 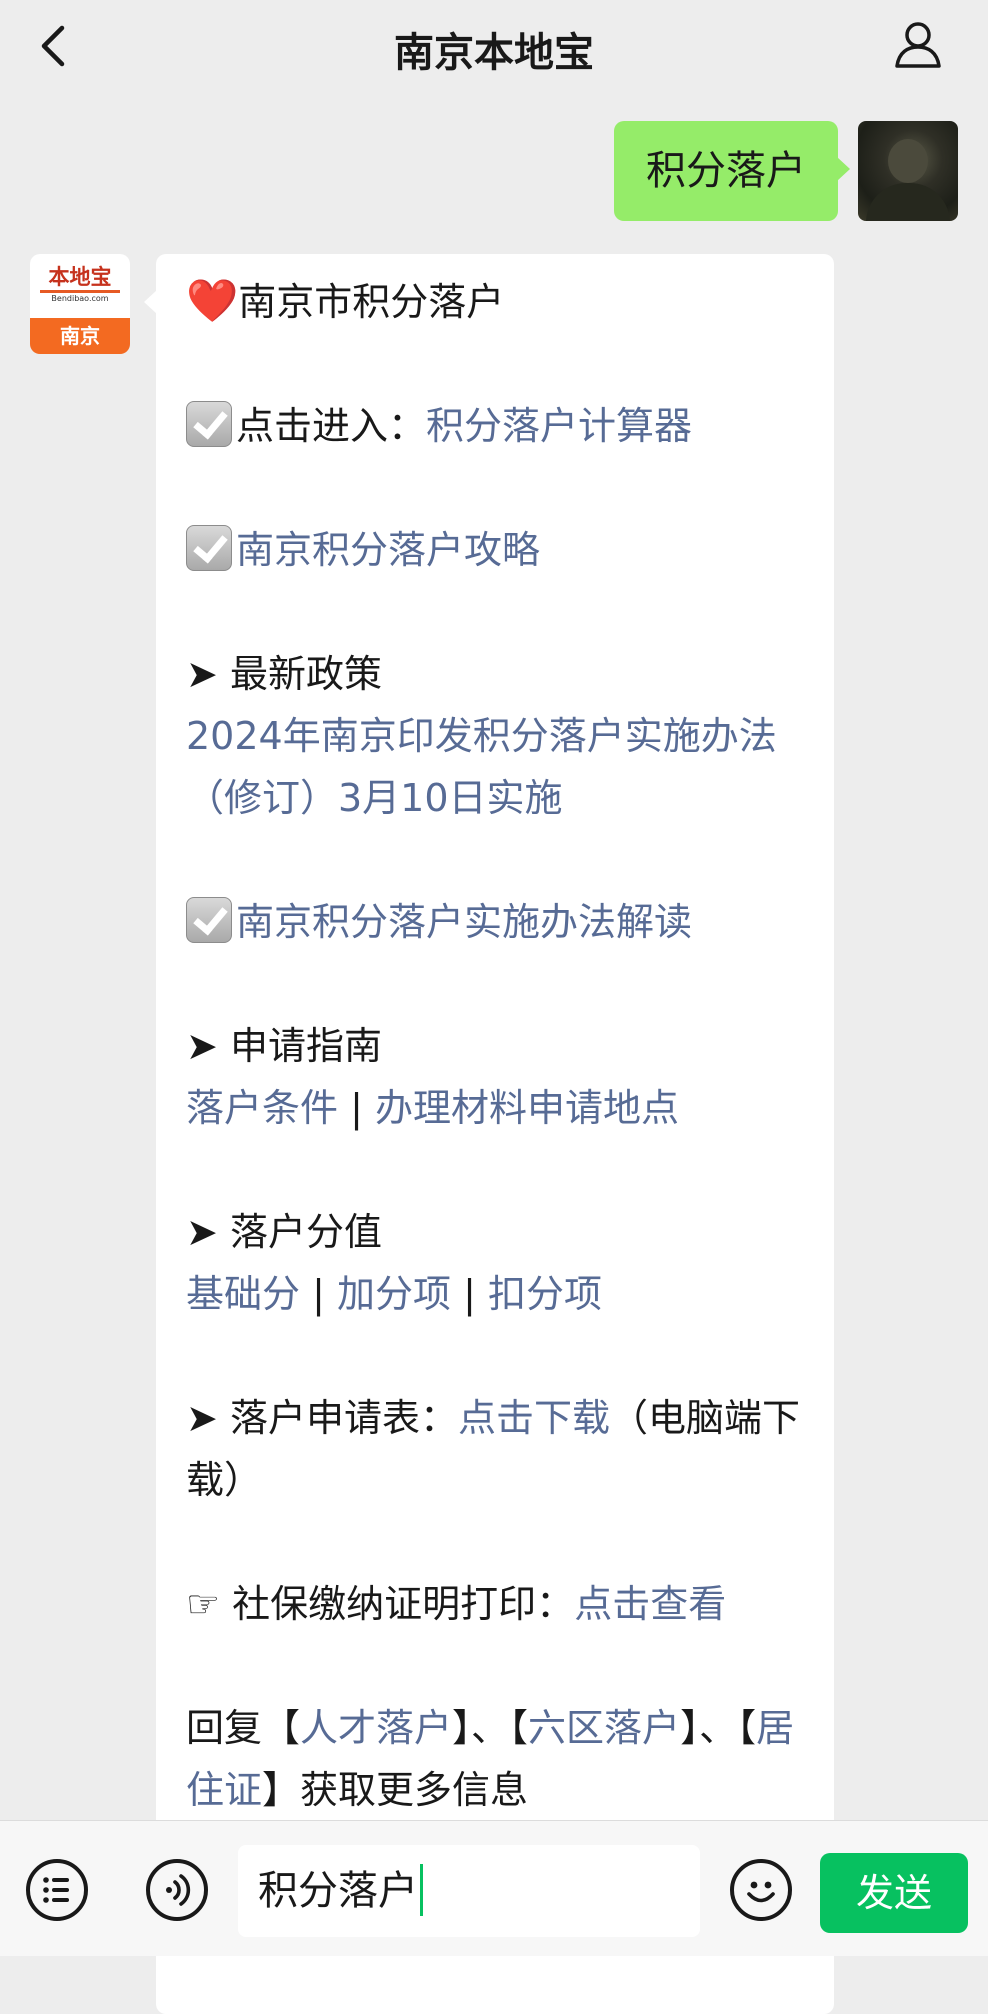 I want to click on calculator-link: 积分落户计算器, so click(x=559, y=426).